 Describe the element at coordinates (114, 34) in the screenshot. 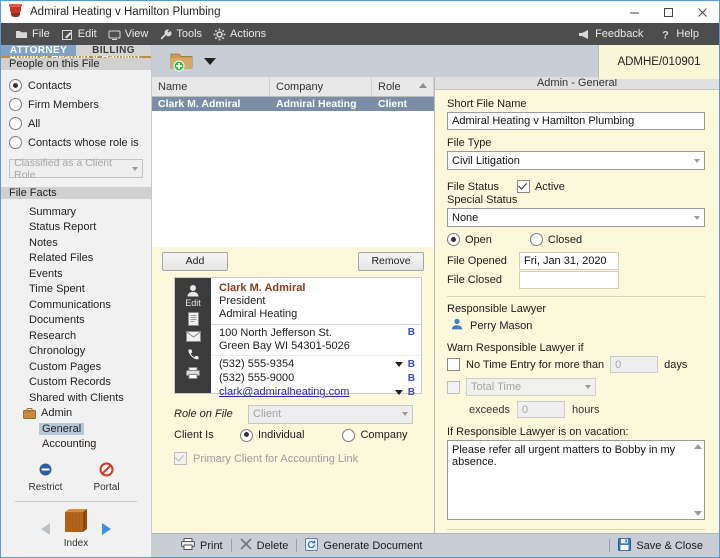

I see `monitor-icon` at that location.